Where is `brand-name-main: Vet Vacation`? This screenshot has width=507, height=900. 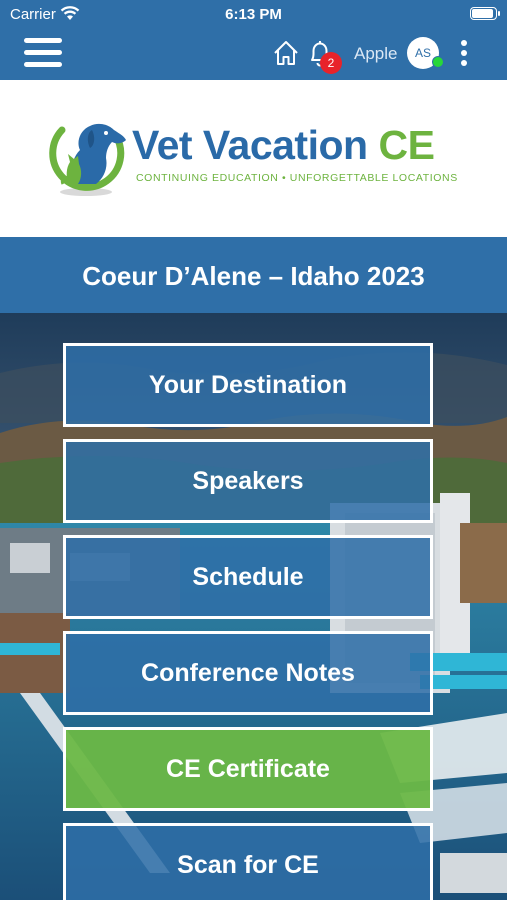
brand-name-main: Vet Vacation is located at coordinates (250, 145).